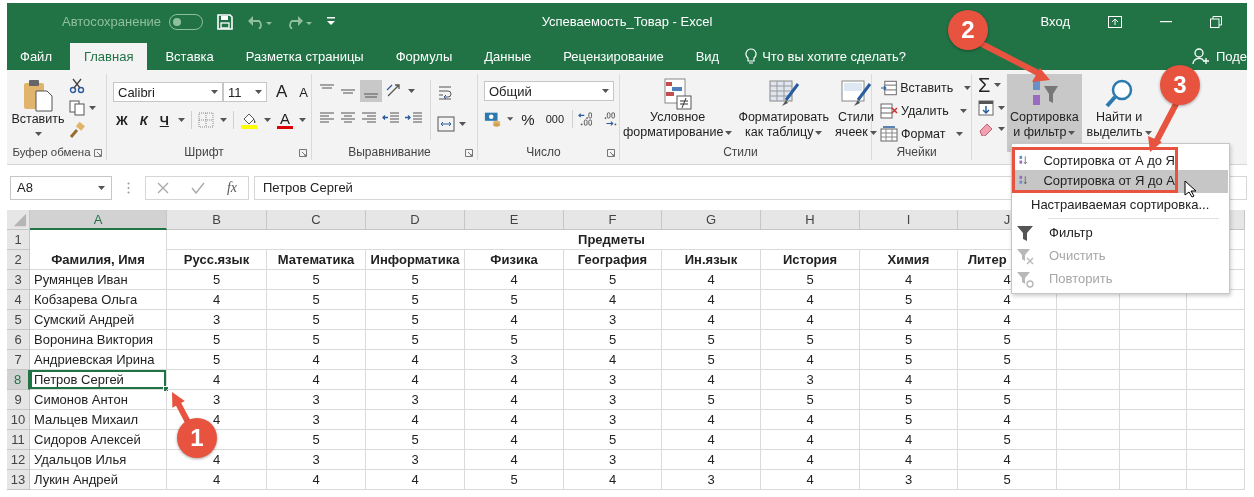 Image resolution: width=1254 pixels, height=497 pixels. What do you see at coordinates (678, 110) in the screenshot?
I see `style-button: Условное форматирование` at bounding box center [678, 110].